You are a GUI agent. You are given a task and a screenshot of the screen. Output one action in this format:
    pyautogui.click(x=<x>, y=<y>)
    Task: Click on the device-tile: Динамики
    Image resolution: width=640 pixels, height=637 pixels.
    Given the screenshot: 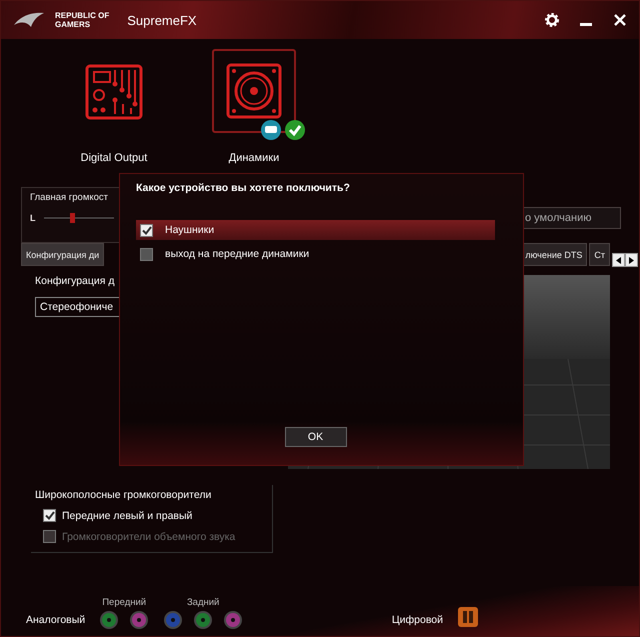 What is the action you would take?
    pyautogui.click(x=254, y=104)
    